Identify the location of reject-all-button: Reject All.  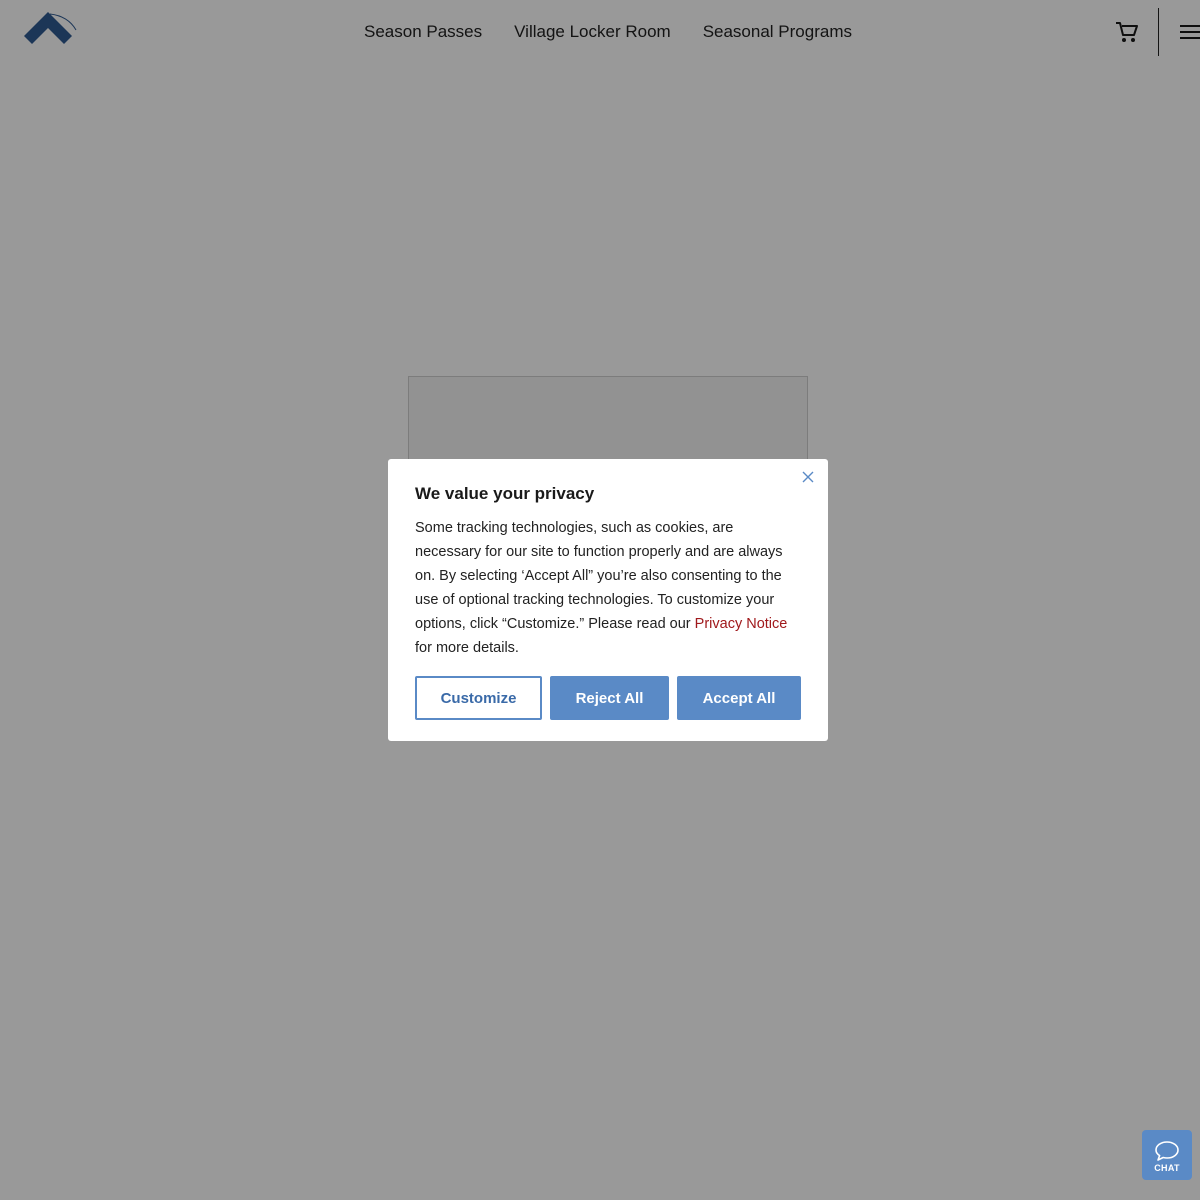
(609, 698).